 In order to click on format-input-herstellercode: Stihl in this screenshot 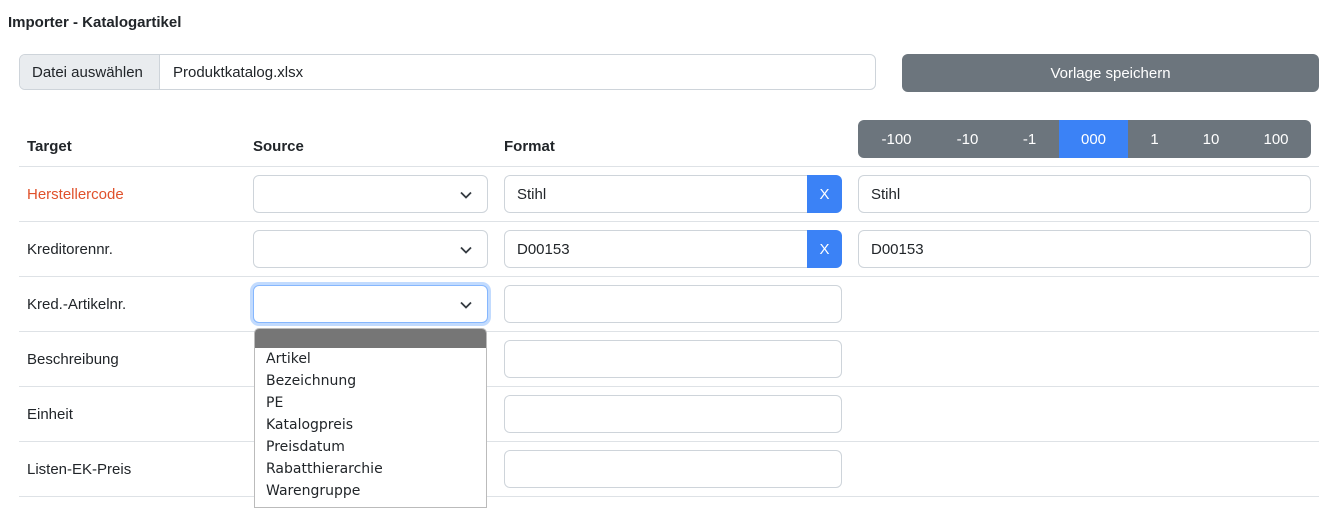, I will do `click(656, 194)`.